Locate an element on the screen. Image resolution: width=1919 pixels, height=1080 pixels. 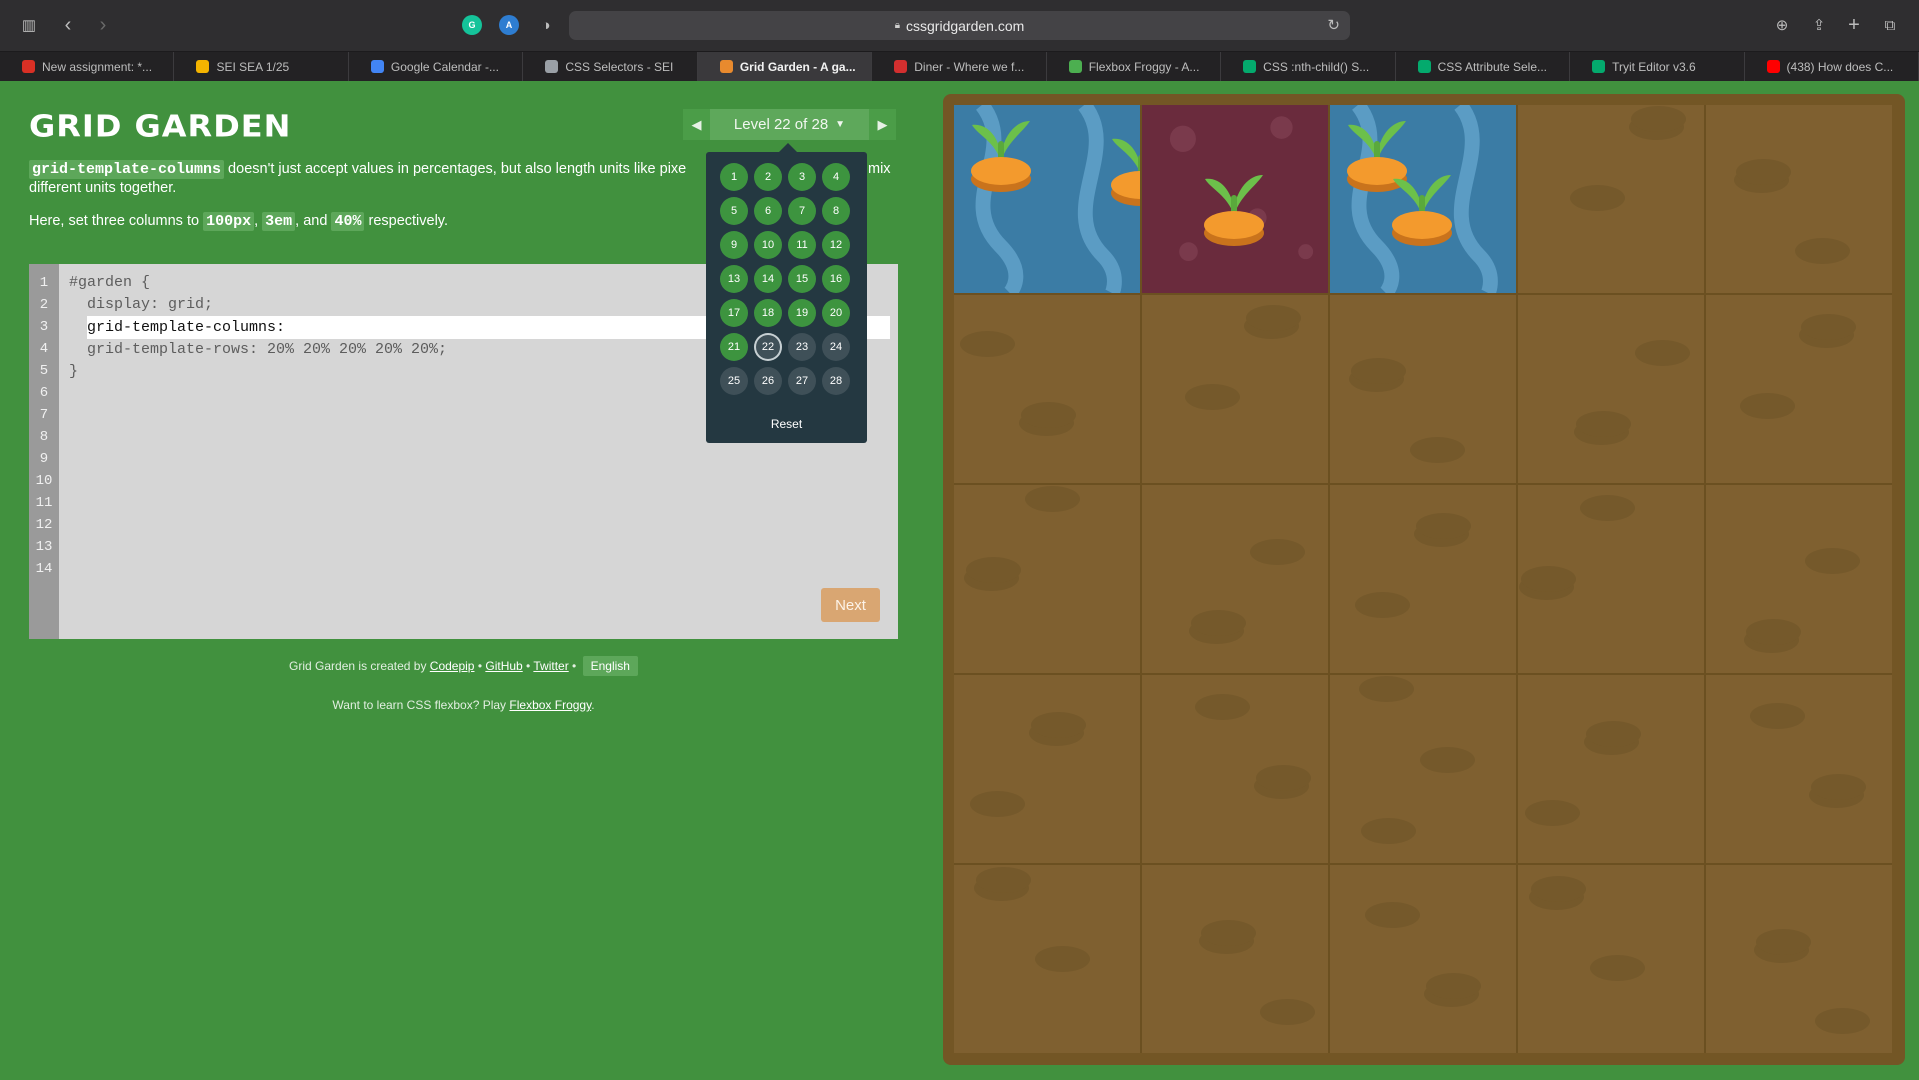
level-button: 12 is located at coordinates (836, 245).